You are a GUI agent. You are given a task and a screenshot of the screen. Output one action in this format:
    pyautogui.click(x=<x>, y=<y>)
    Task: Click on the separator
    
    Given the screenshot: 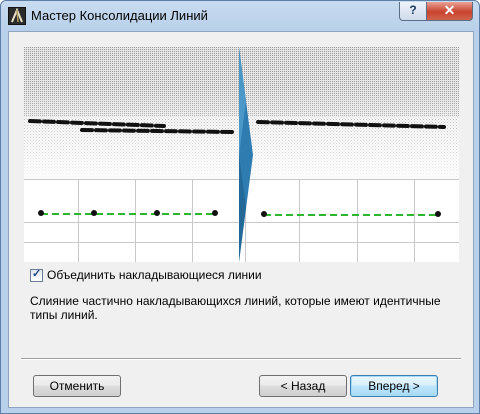 What is the action you would take?
    pyautogui.click(x=241, y=359)
    